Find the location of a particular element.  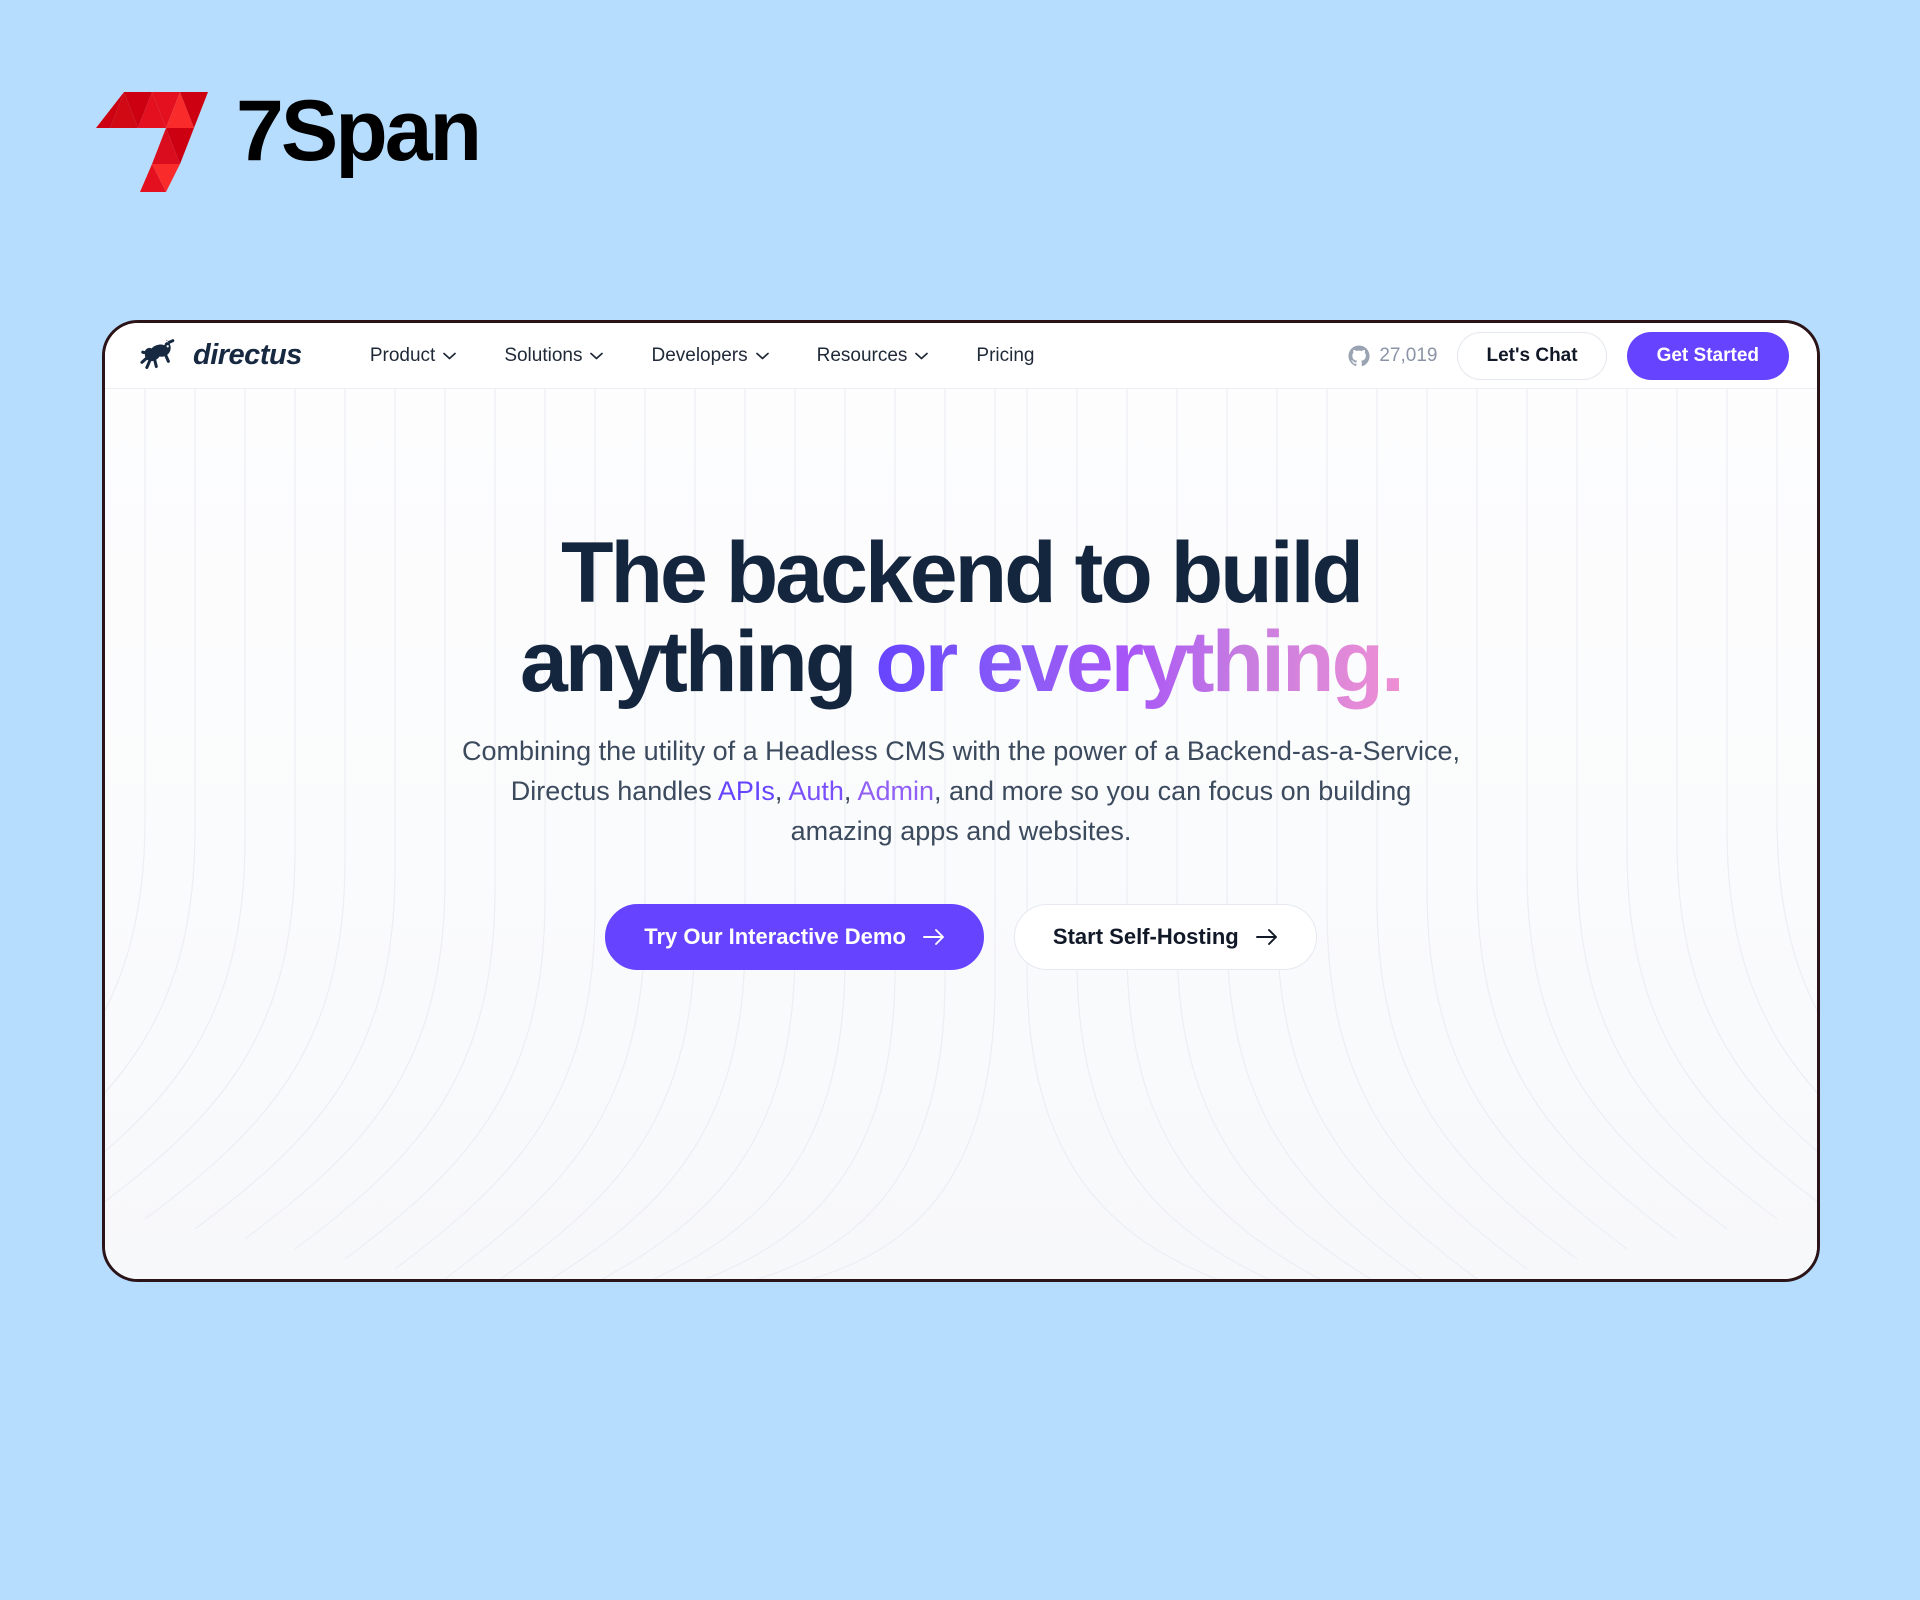

sevenspan-brand-lockup: 7Span is located at coordinates (289, 131).